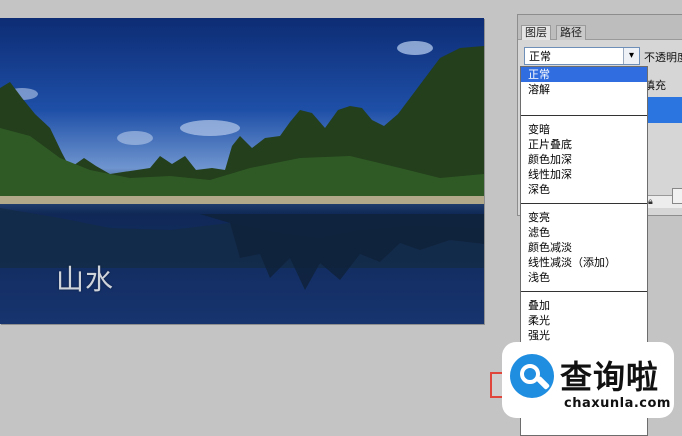 This screenshot has width=682, height=436. Describe the element at coordinates (584, 247) in the screenshot. I see `blend-option-color-dodge: 颜色减淡` at that location.